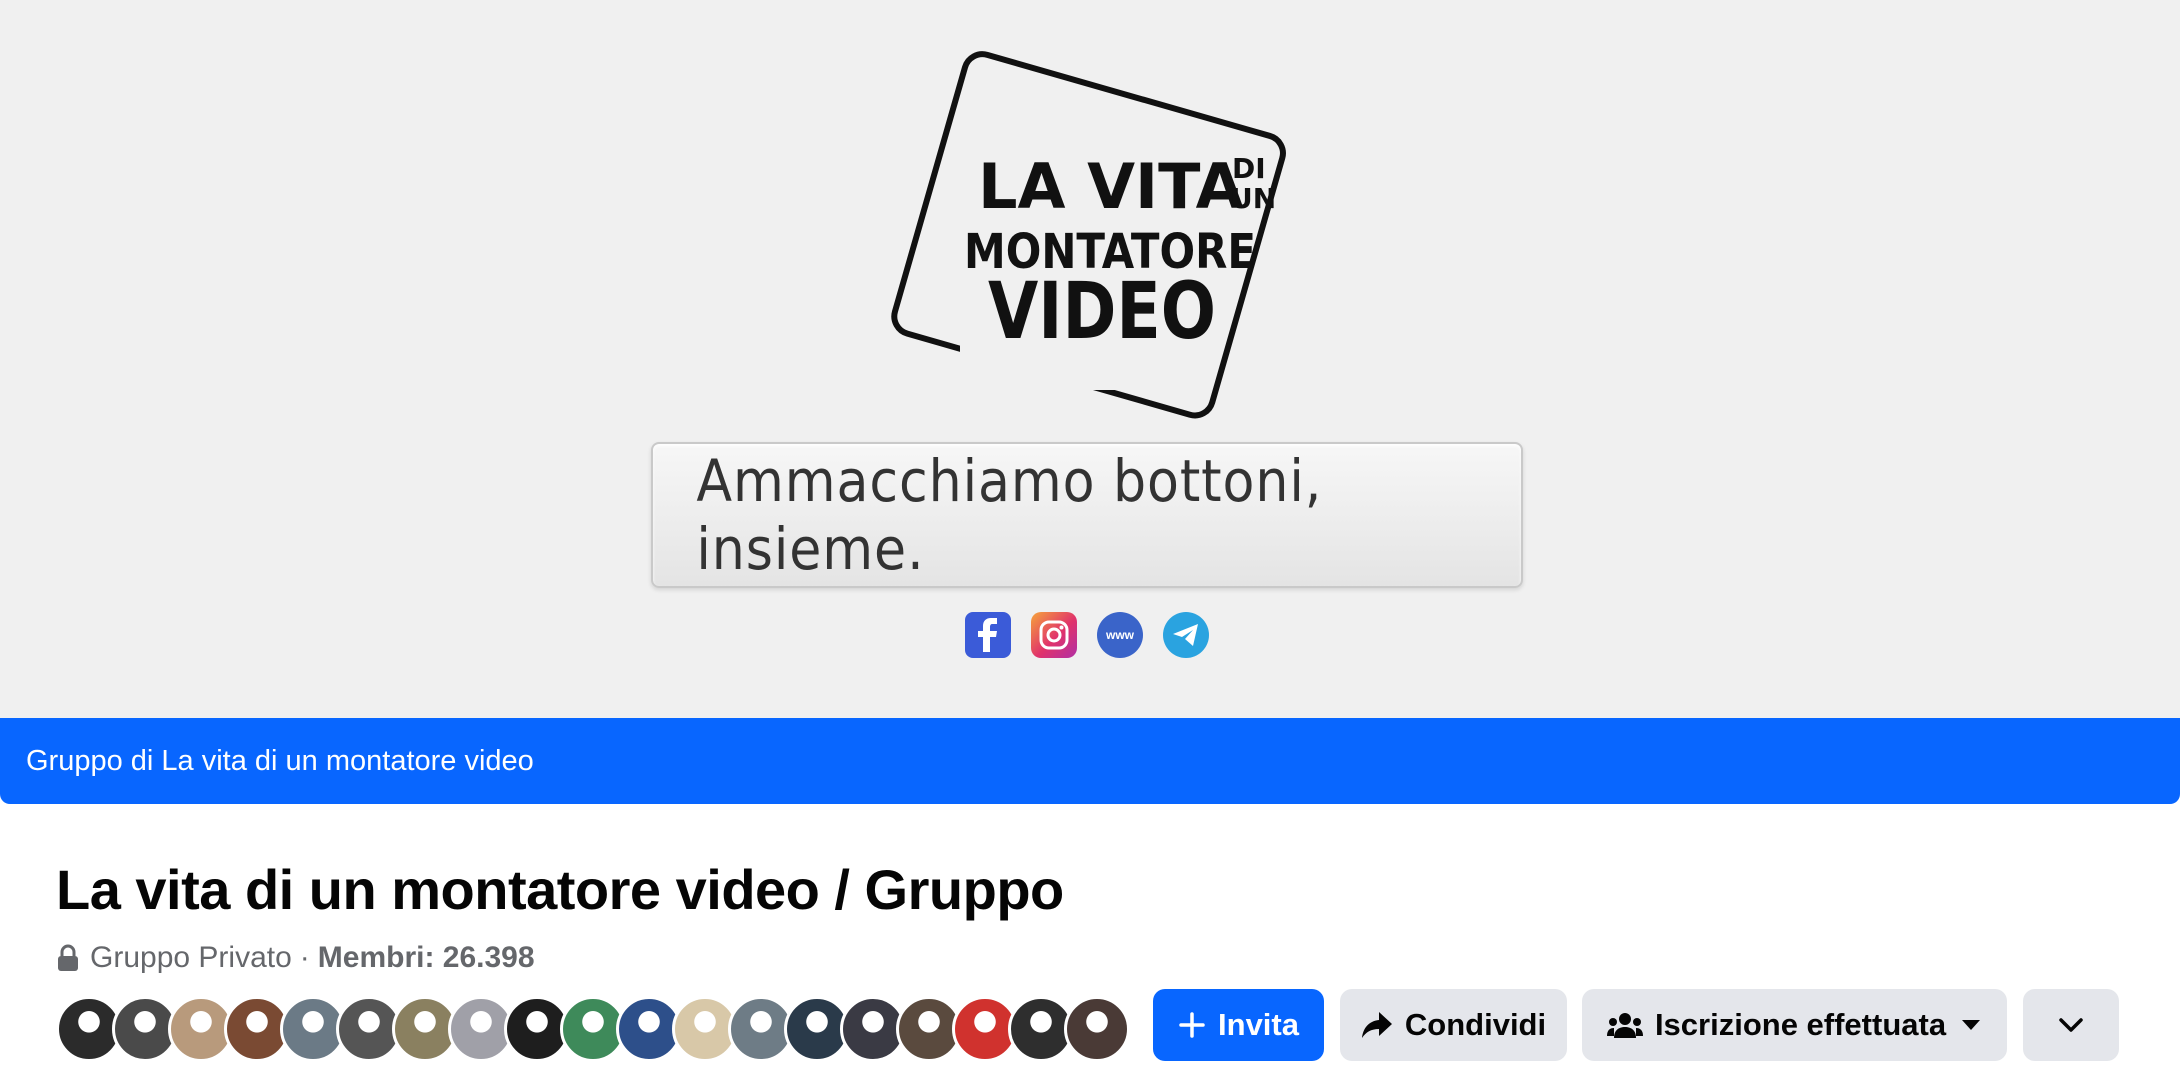 This screenshot has height=1090, width=2180. What do you see at coordinates (1800, 1024) in the screenshot?
I see `joined-label: Iscrizione effettuata` at bounding box center [1800, 1024].